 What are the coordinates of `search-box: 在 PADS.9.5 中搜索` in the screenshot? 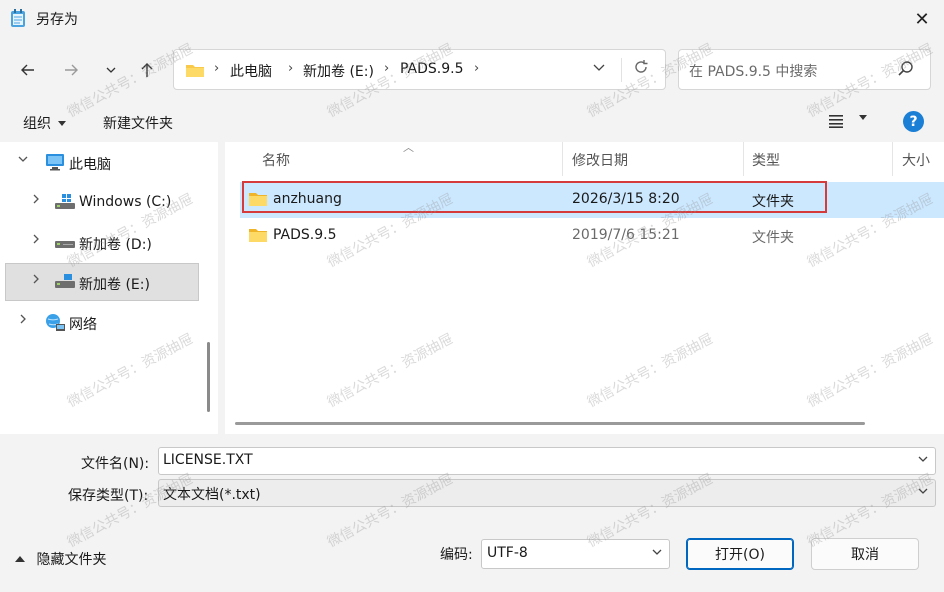 It's located at (804, 69).